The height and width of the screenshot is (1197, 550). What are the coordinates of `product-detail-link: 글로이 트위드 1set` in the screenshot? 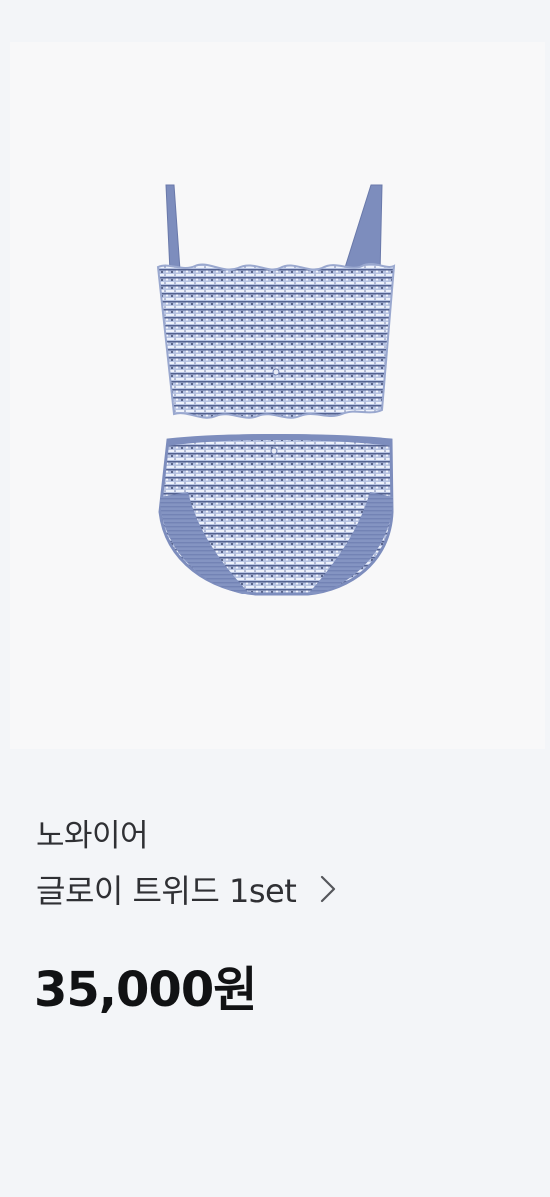 It's located at (187, 889).